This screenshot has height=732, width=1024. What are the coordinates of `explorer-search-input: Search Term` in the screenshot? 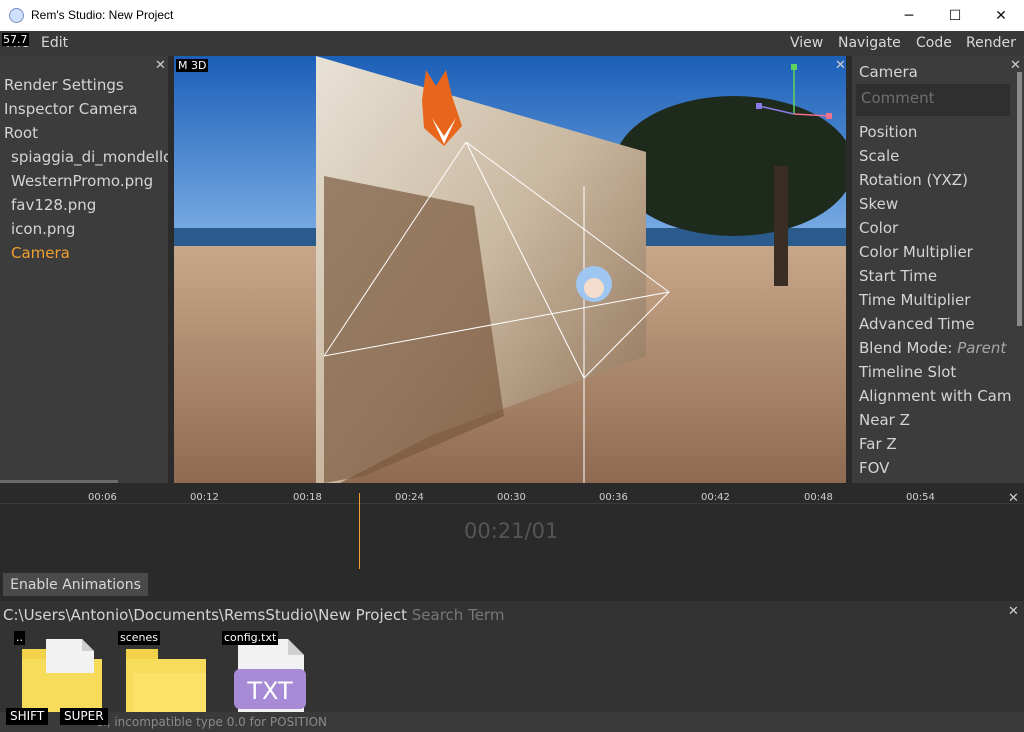 It's located at (458, 615).